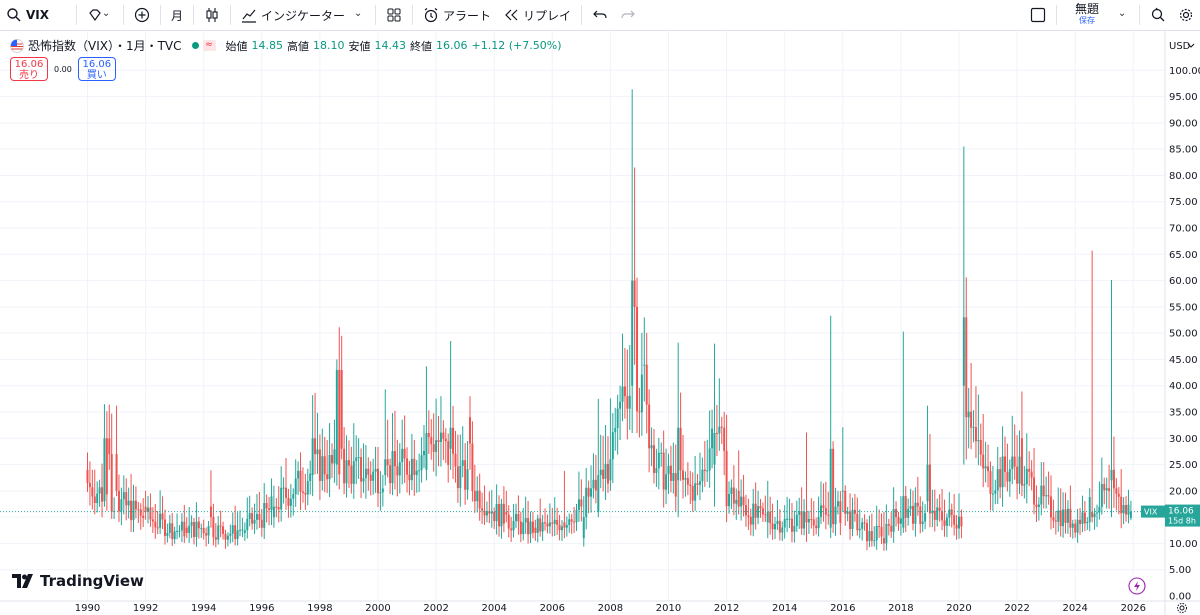  Describe the element at coordinates (142, 15) in the screenshot. I see `add-symbol-button` at that location.